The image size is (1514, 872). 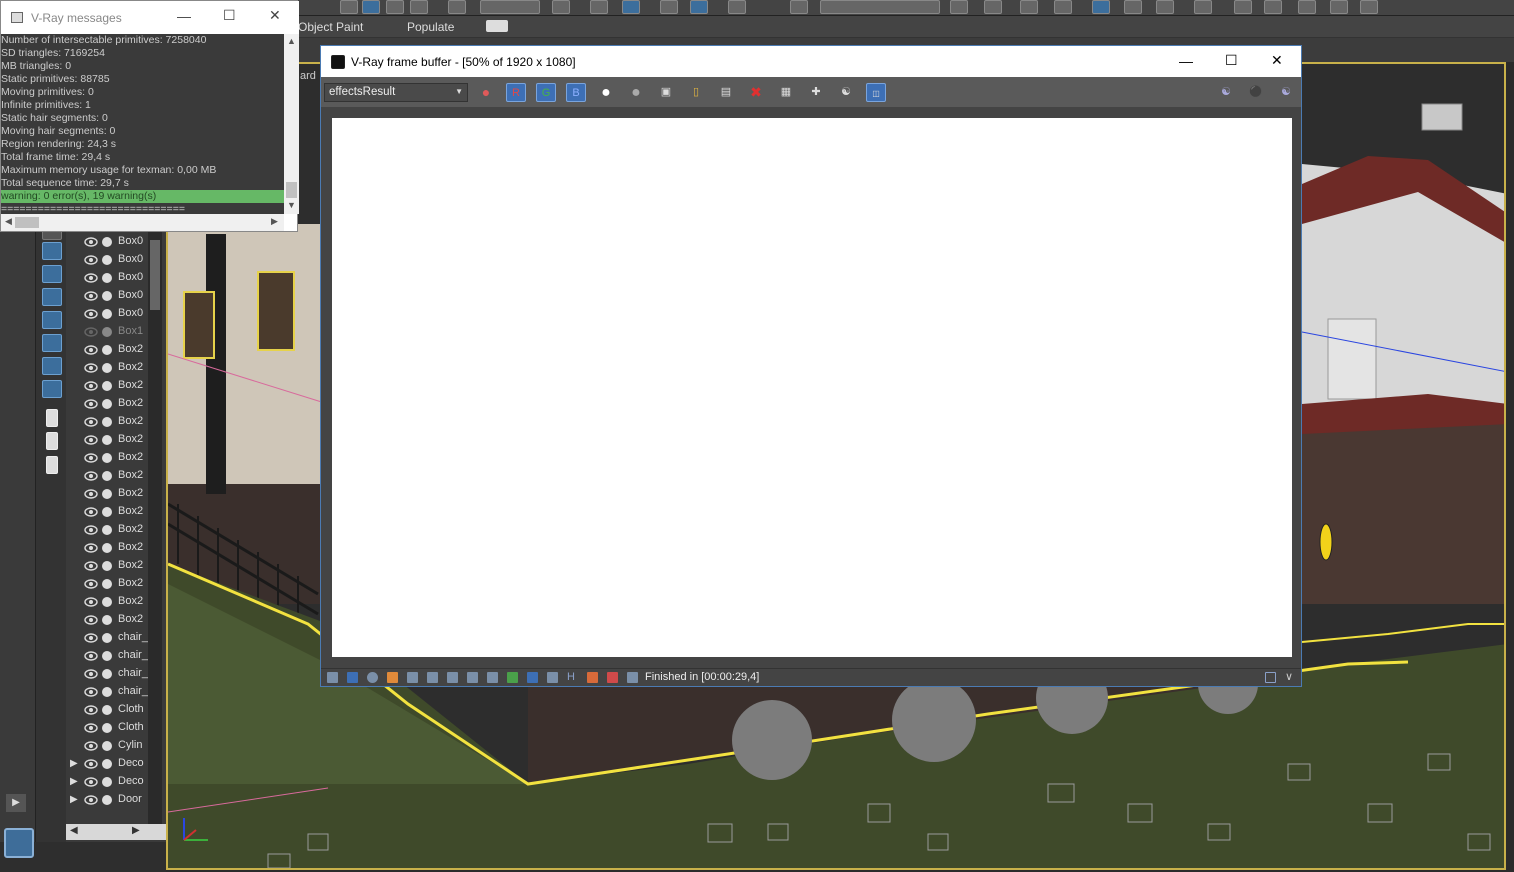 I want to click on scene-explorer-row: Cylin, so click(x=112, y=746).